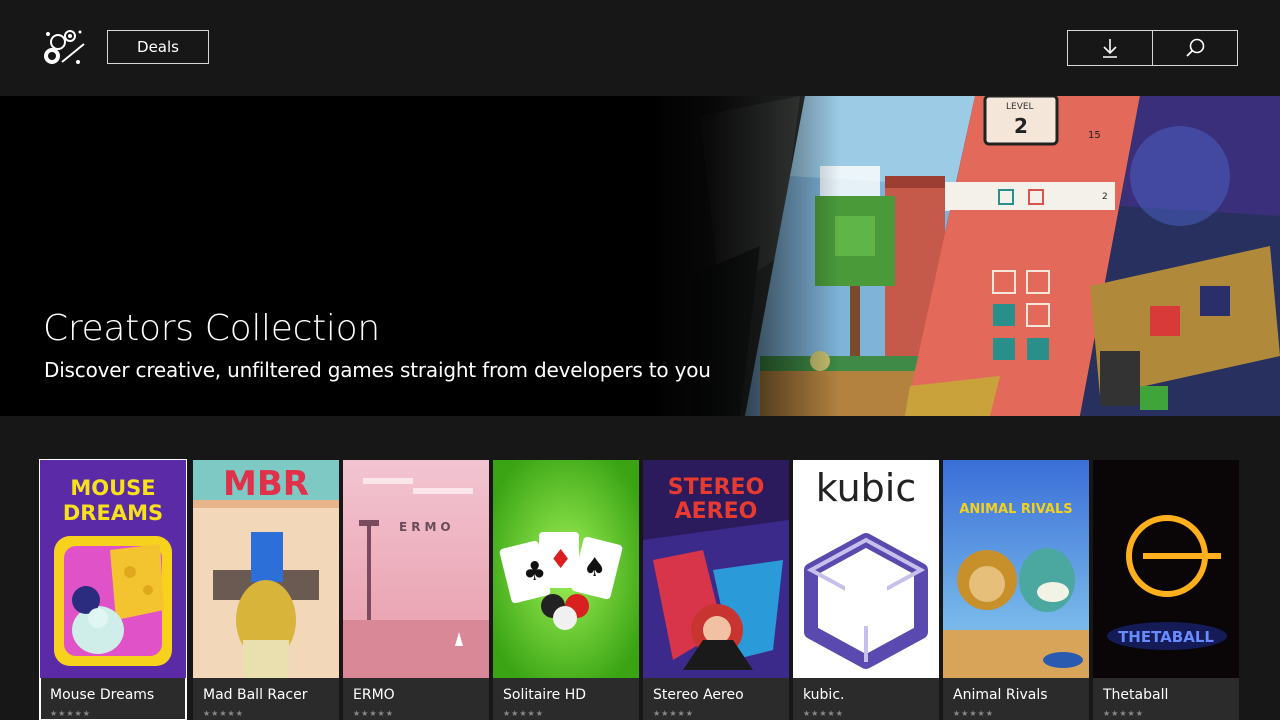 The width and height of the screenshot is (1280, 720). I want to click on ermo-cover, so click(416, 569).